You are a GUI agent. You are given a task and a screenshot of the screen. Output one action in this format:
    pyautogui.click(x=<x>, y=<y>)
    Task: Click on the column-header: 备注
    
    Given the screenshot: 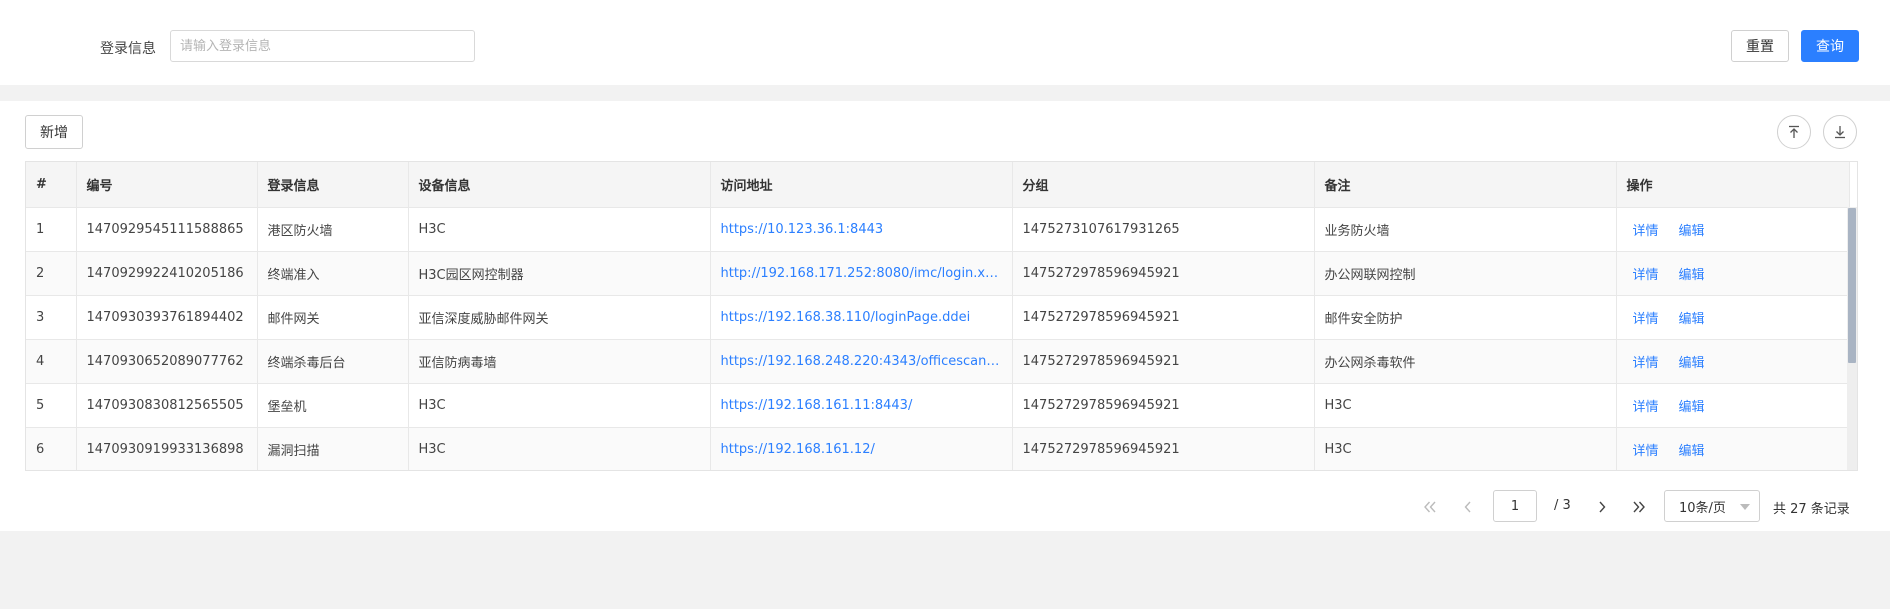 What is the action you would take?
    pyautogui.click(x=1465, y=185)
    